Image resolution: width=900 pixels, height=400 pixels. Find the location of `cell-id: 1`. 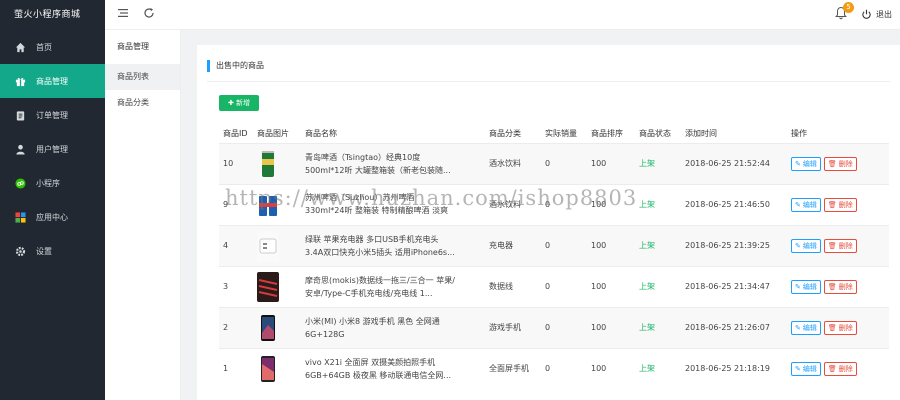

cell-id: 1 is located at coordinates (236, 368).